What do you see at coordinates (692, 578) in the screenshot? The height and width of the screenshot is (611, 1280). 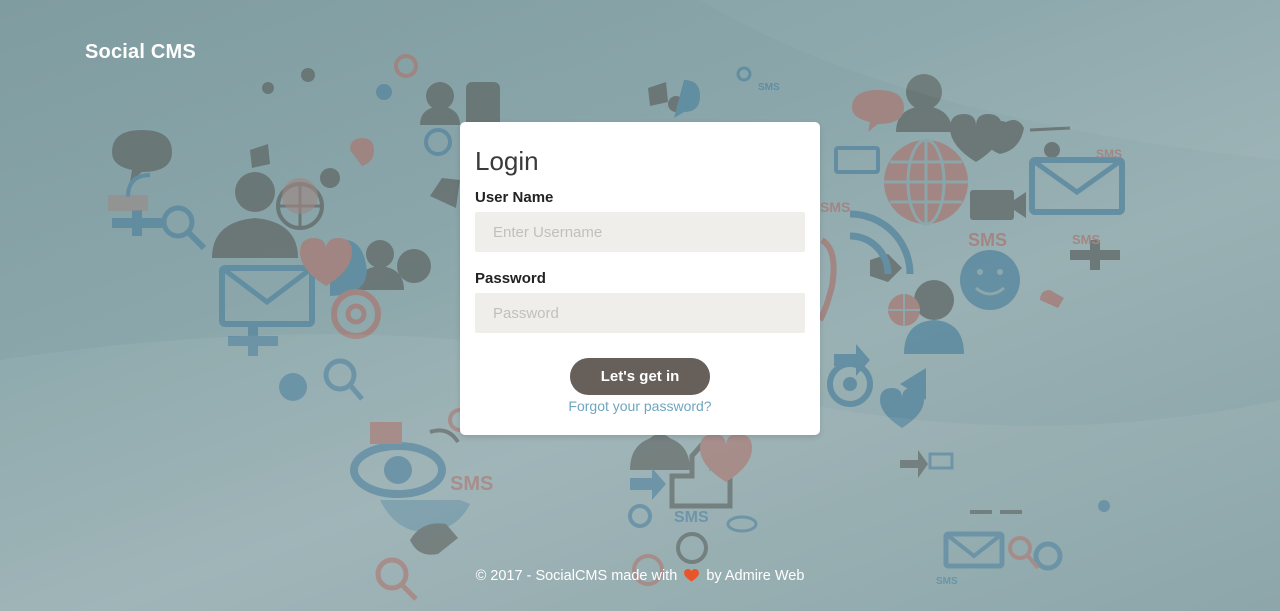 I see `heart-icon` at bounding box center [692, 578].